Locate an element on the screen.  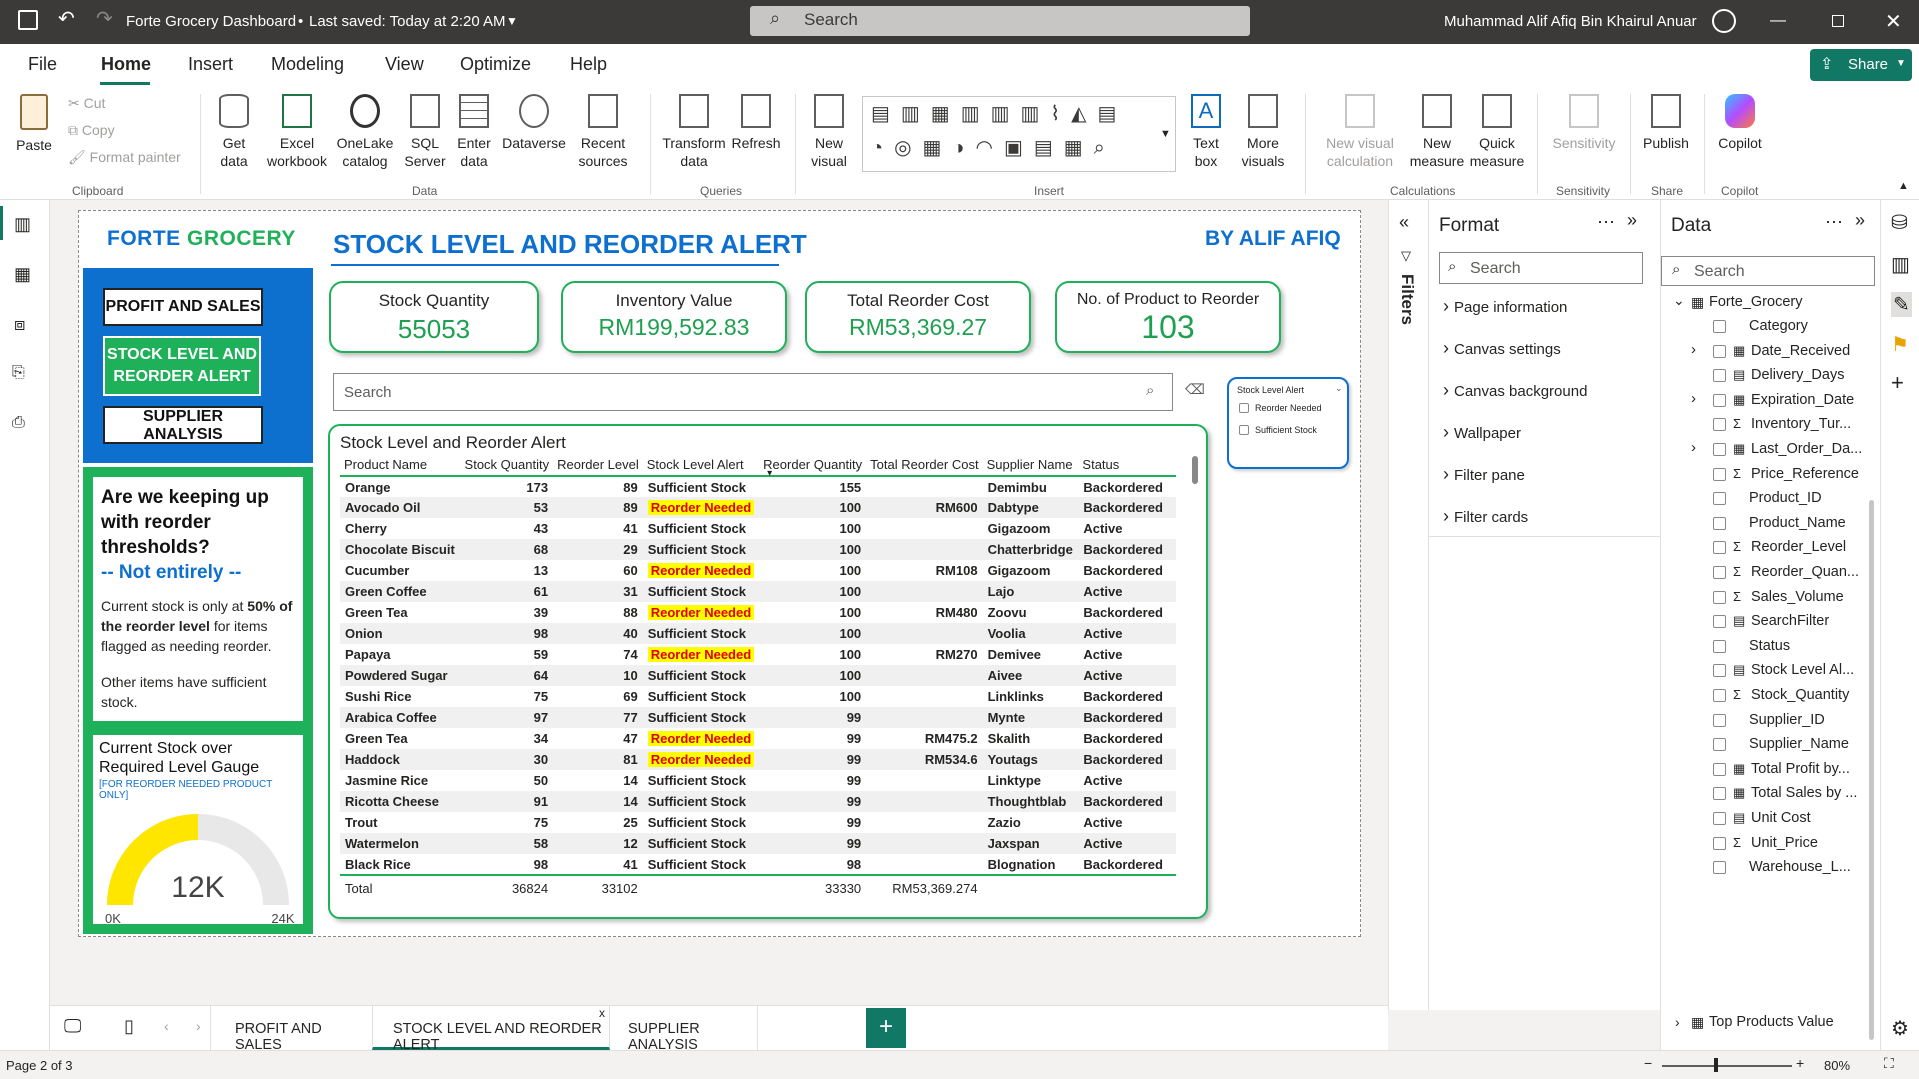
column-header: Supplier Name is located at coordinates (1030, 465).